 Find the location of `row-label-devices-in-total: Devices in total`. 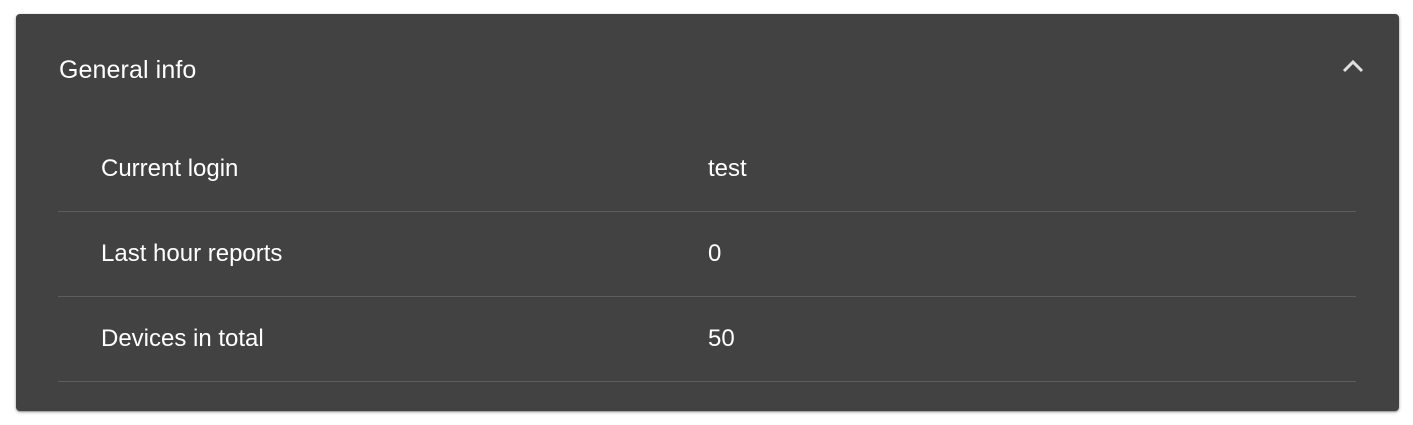

row-label-devices-in-total: Devices in total is located at coordinates (182, 338).